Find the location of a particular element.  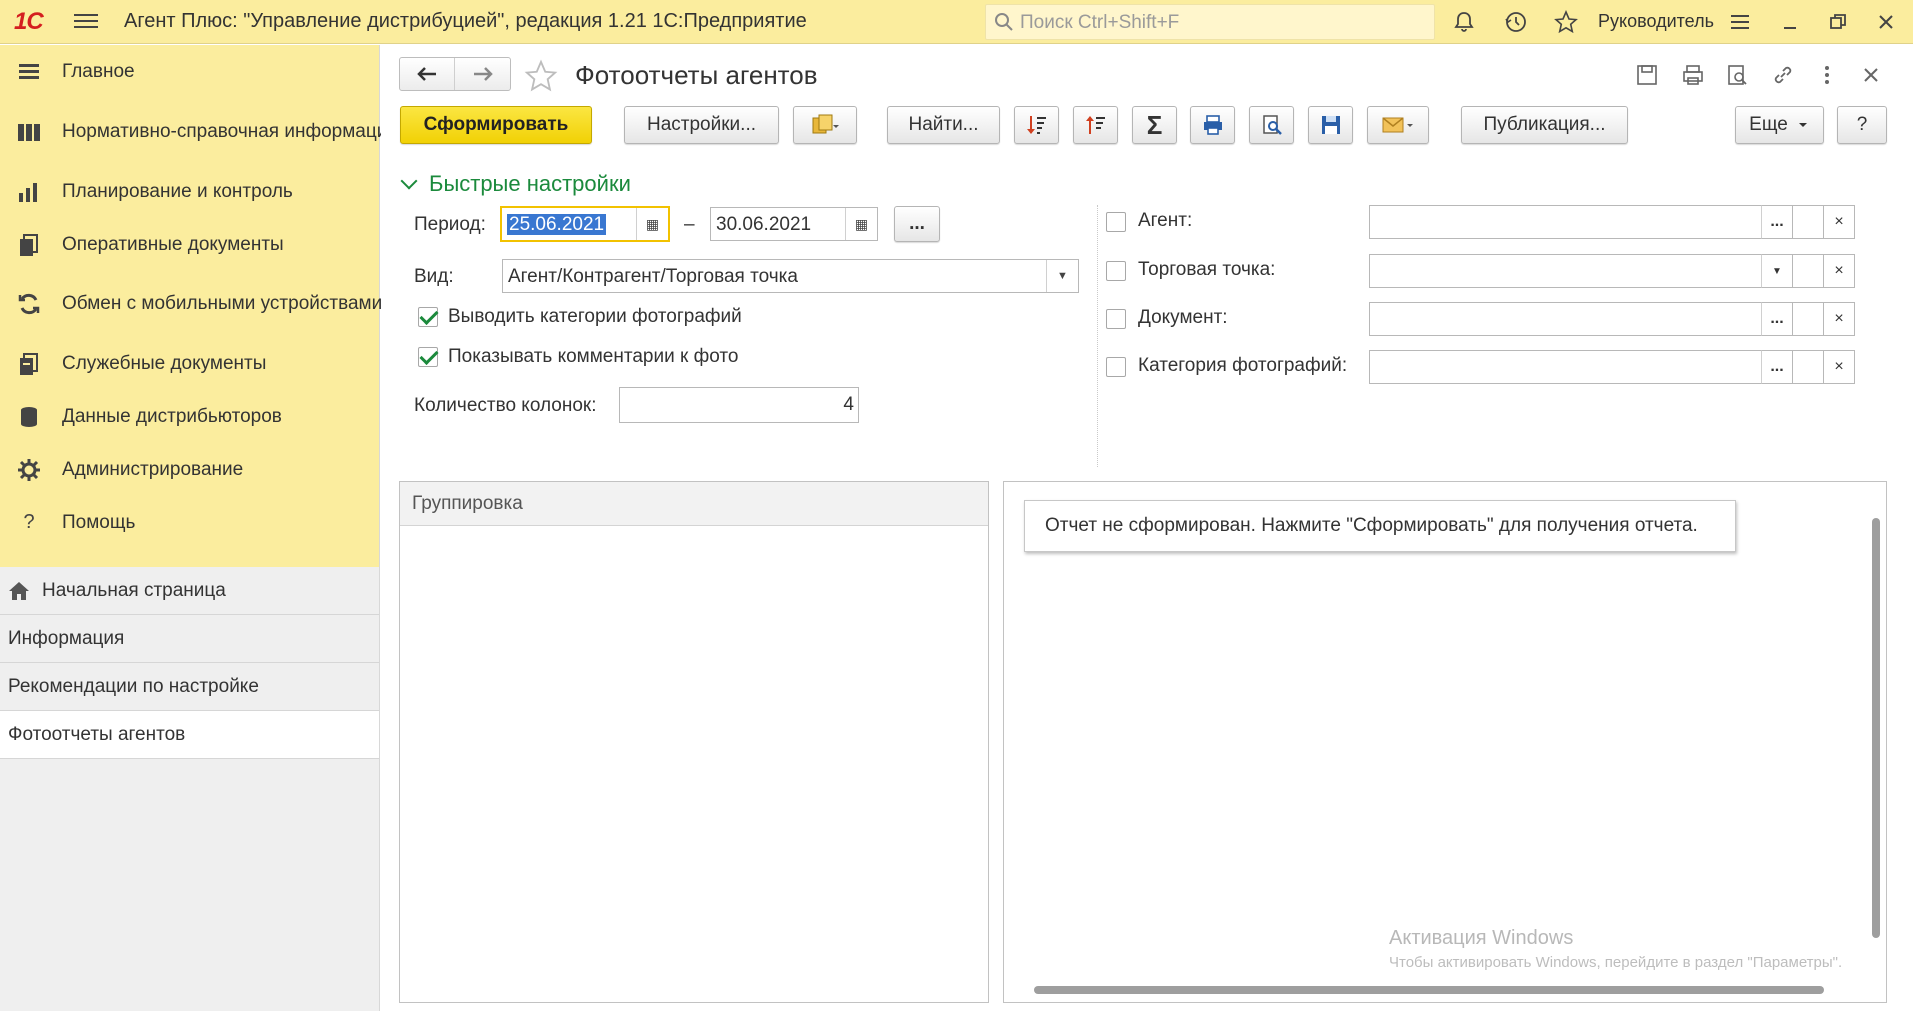

print-preview-button is located at coordinates (1271, 125).